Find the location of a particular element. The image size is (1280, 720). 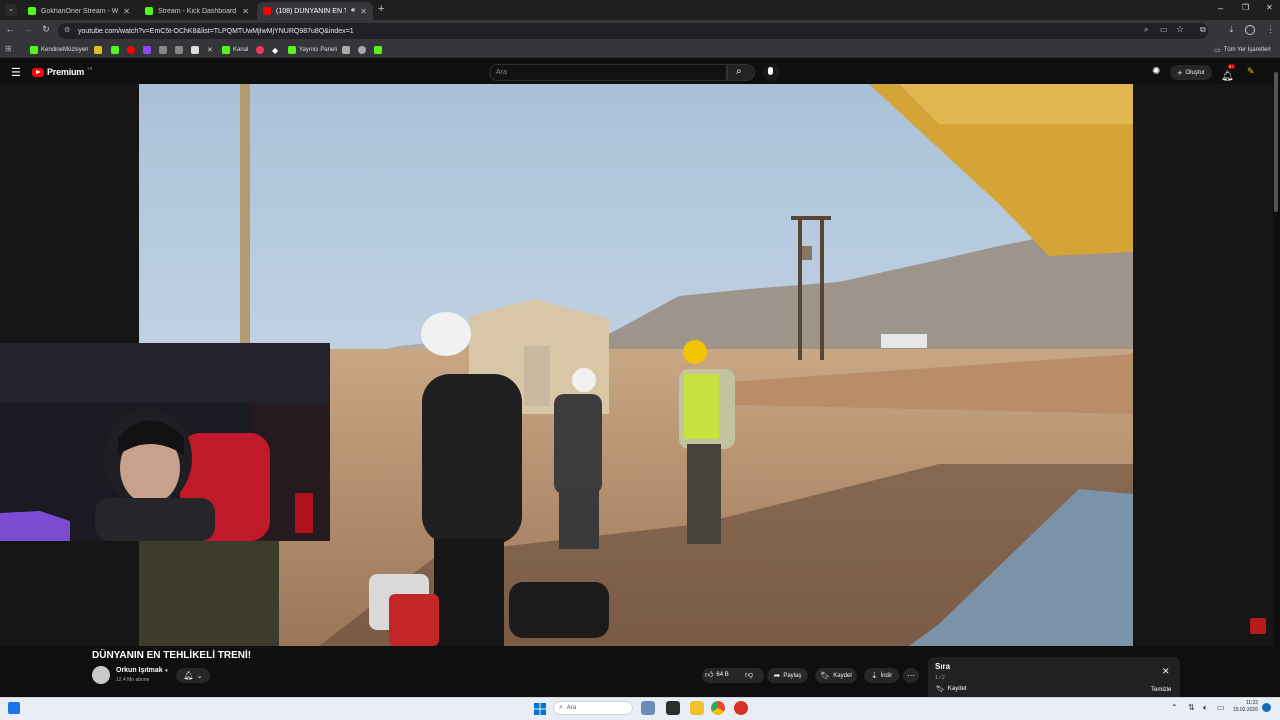

channel-avatar is located at coordinates (101, 675).